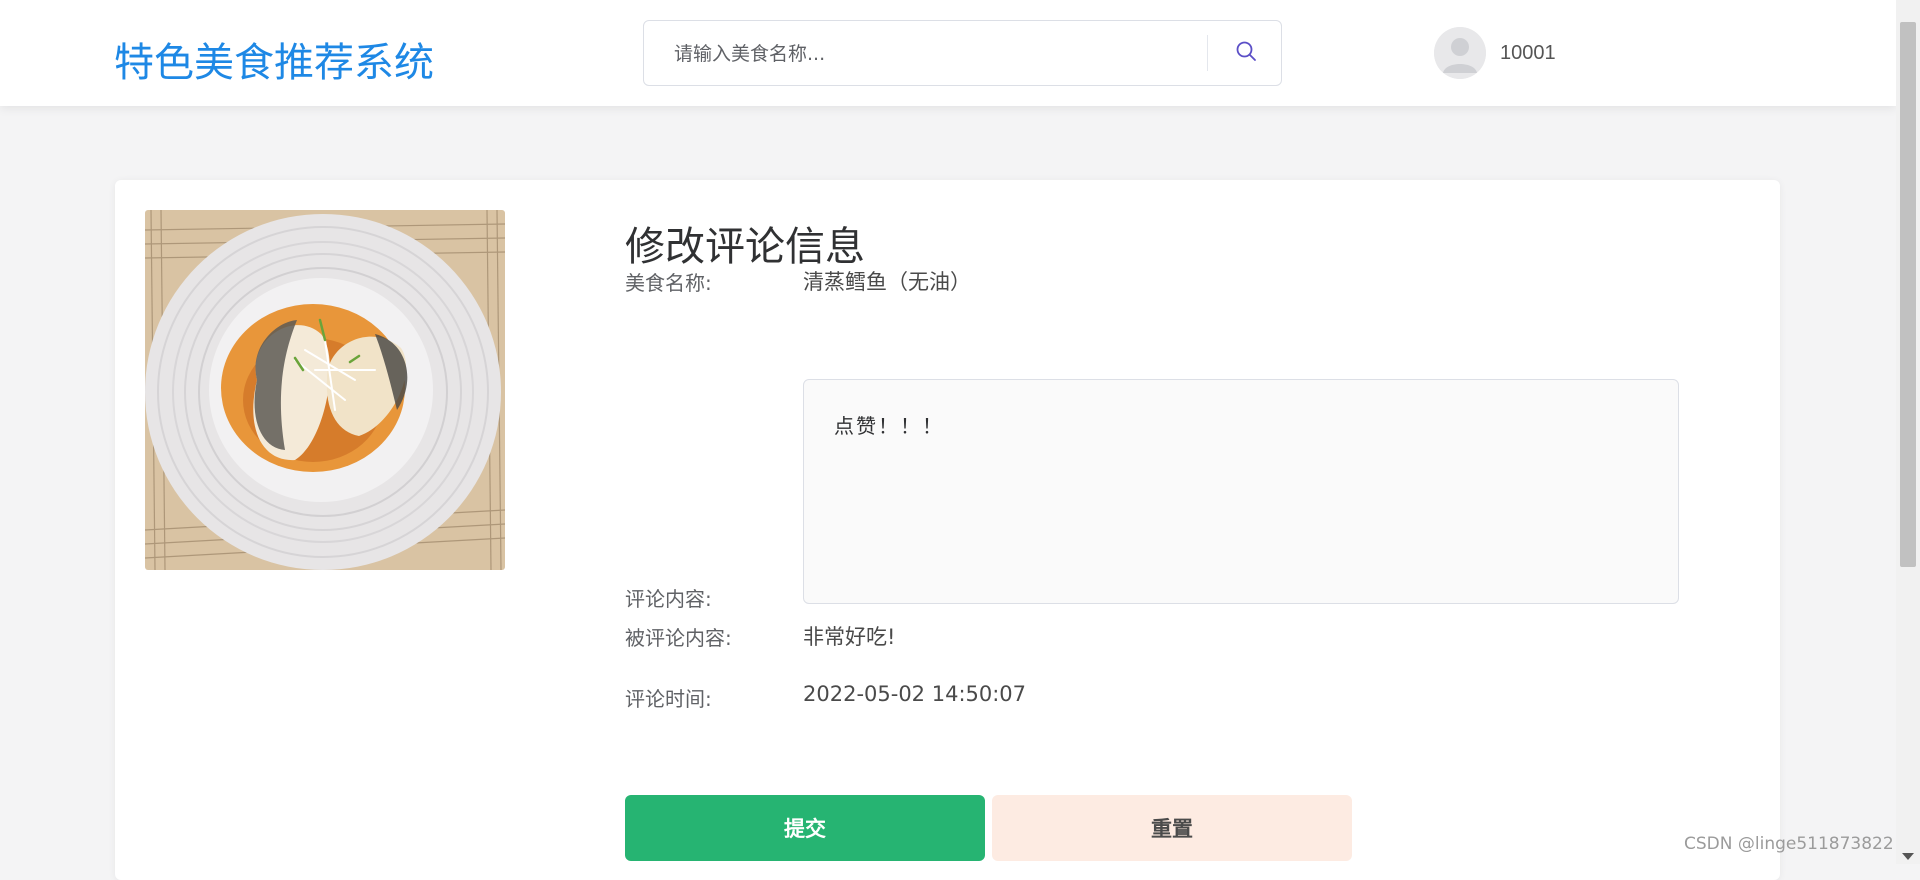 This screenshot has height=880, width=1920. I want to click on default-user-avatar-icon, so click(1460, 53).